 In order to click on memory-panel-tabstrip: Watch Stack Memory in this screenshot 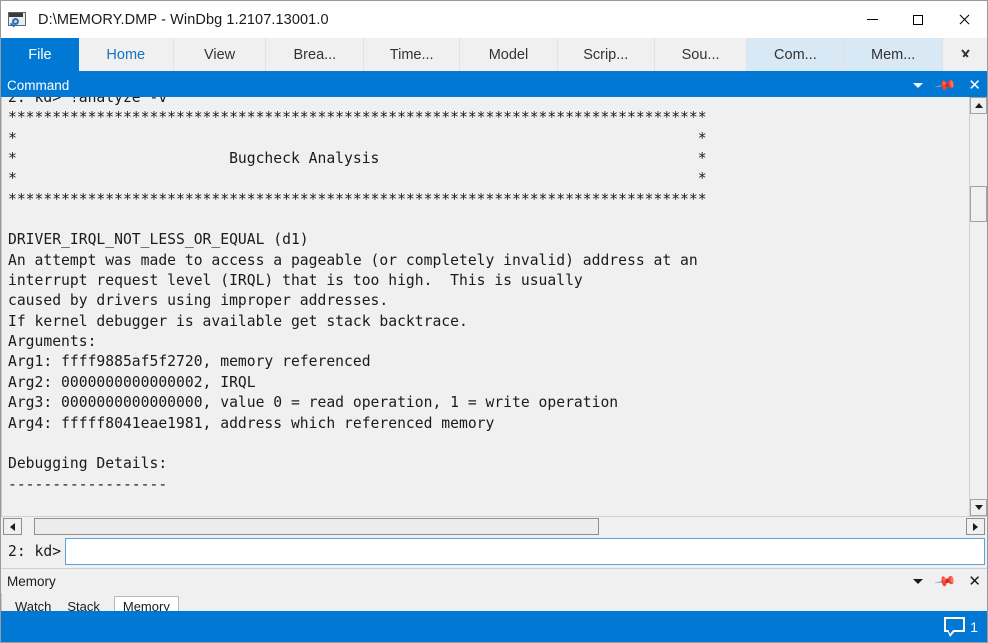, I will do `click(93, 603)`.